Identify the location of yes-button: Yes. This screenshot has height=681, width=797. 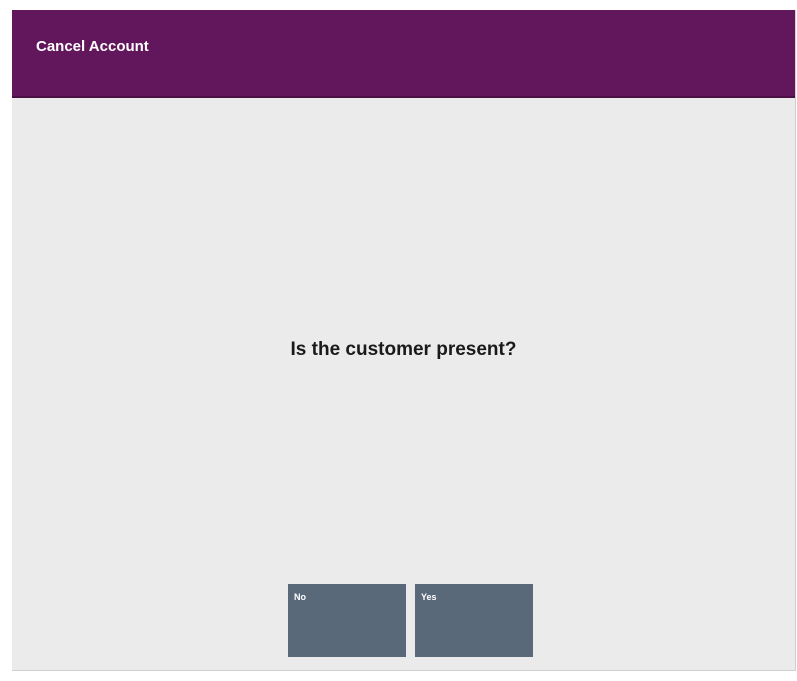
(474, 620).